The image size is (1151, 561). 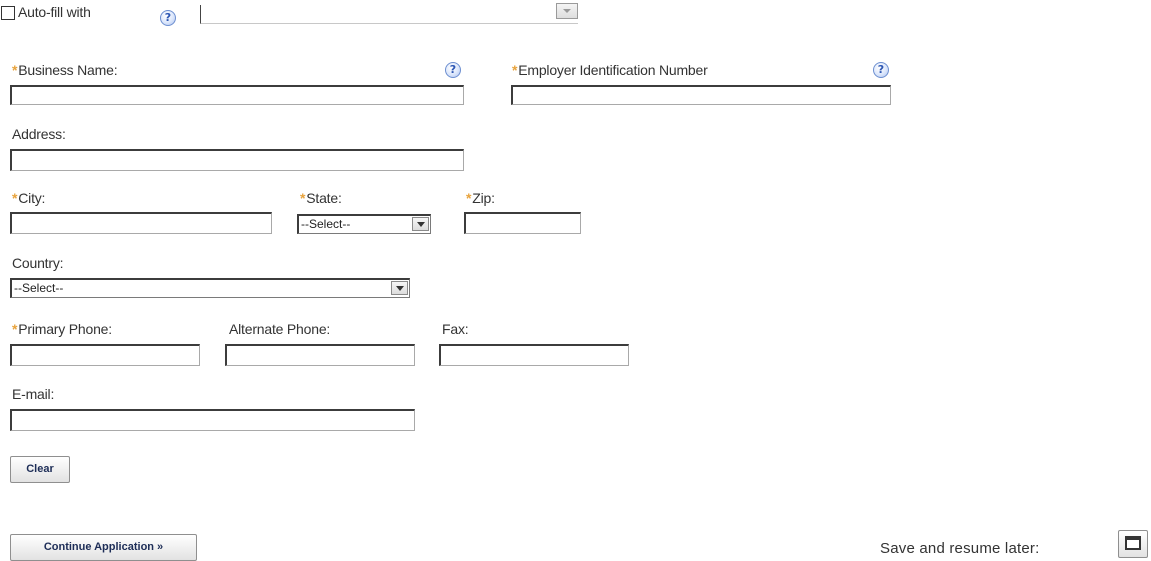 I want to click on zip-label: *Zip:, so click(x=480, y=198).